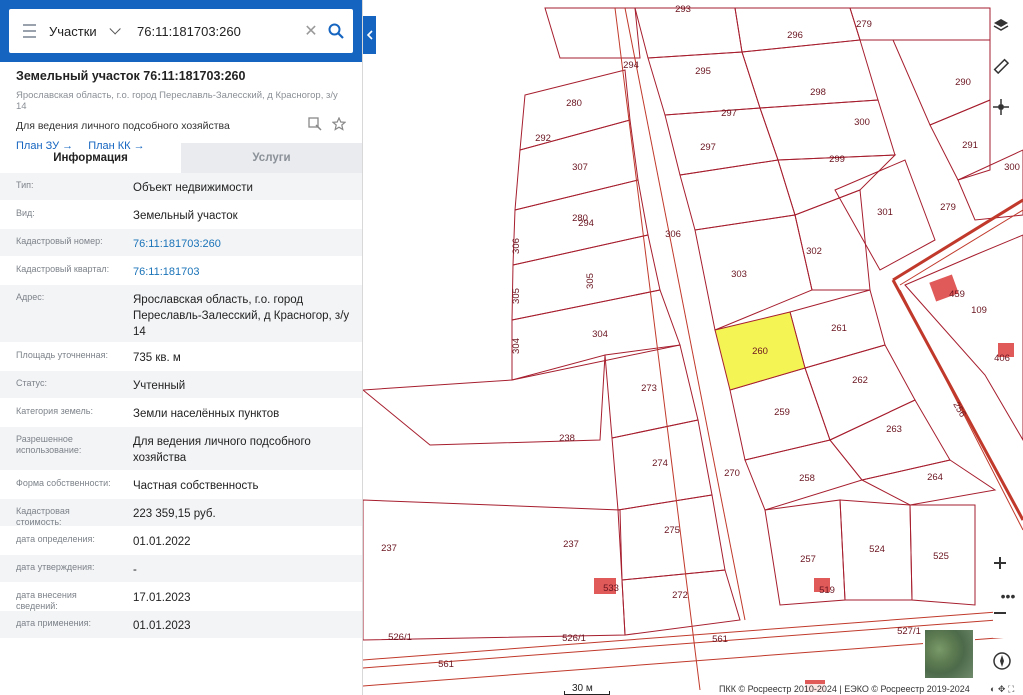  Describe the element at coordinates (1008, 32) in the screenshot. I see `layers-button` at that location.